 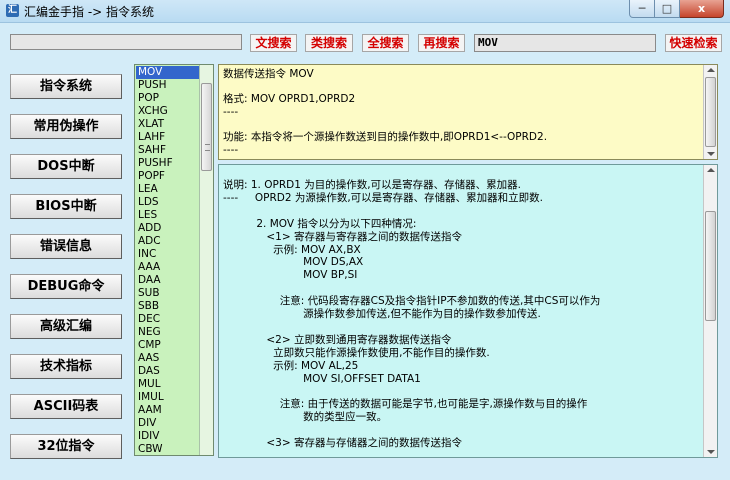 What do you see at coordinates (167, 85) in the screenshot?
I see `list-item: PUSH` at bounding box center [167, 85].